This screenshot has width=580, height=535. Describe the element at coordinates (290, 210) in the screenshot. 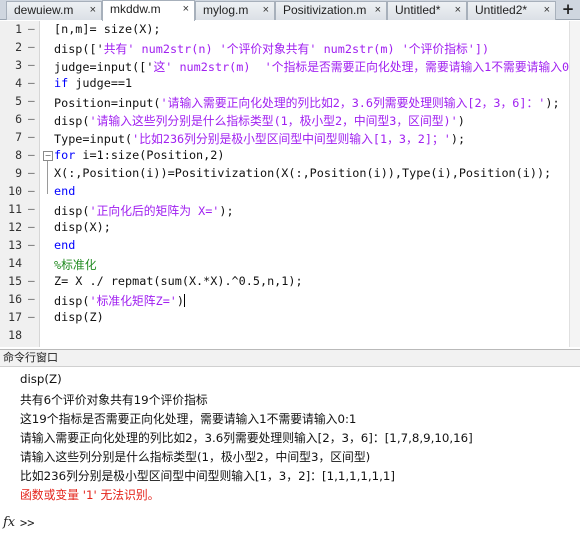

I see `code-line: 11– disp('正向化后的矩阵为 X=');` at that location.